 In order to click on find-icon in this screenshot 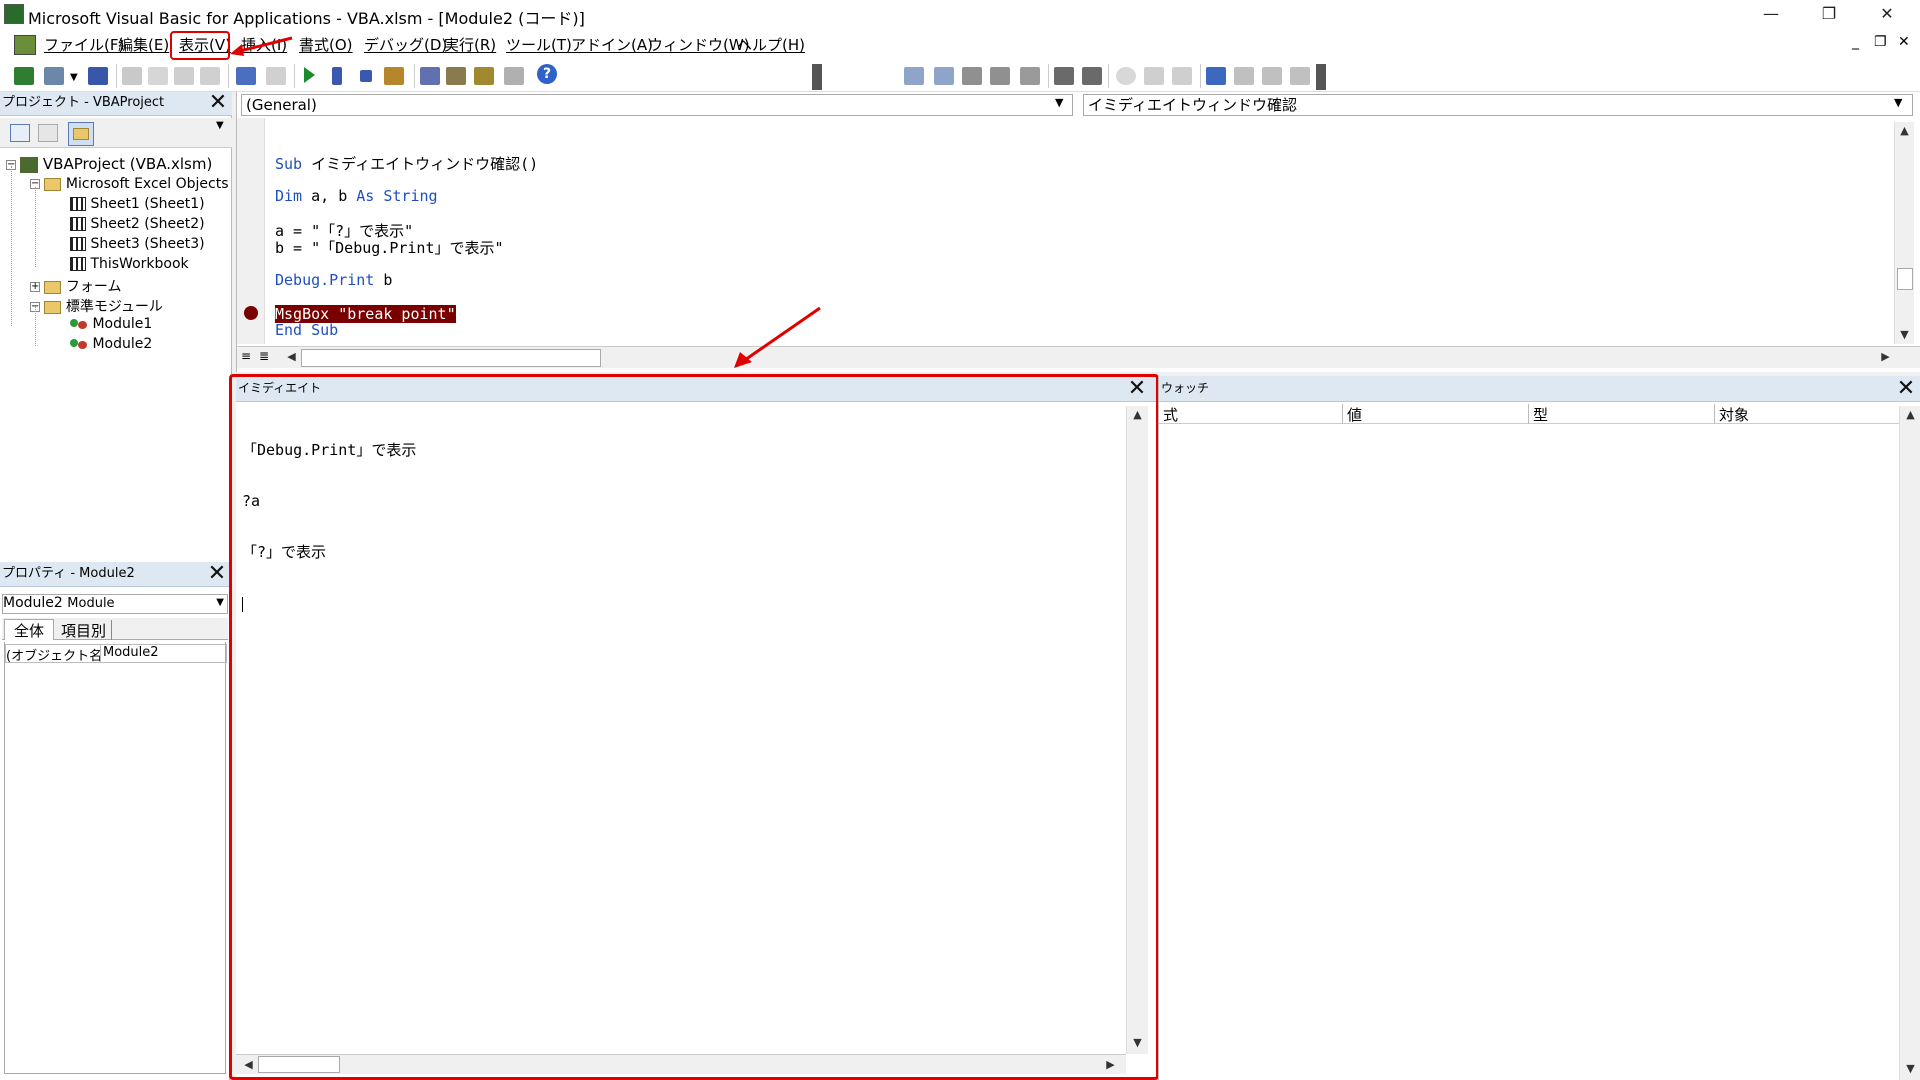, I will do `click(210, 76)`.